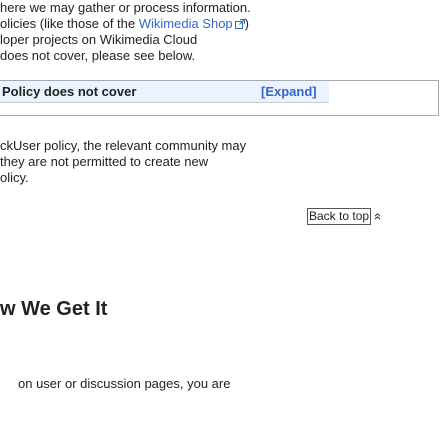 The width and height of the screenshot is (448, 448). I want to click on intro-line-4: does not cover, please see below., so click(98, 55).